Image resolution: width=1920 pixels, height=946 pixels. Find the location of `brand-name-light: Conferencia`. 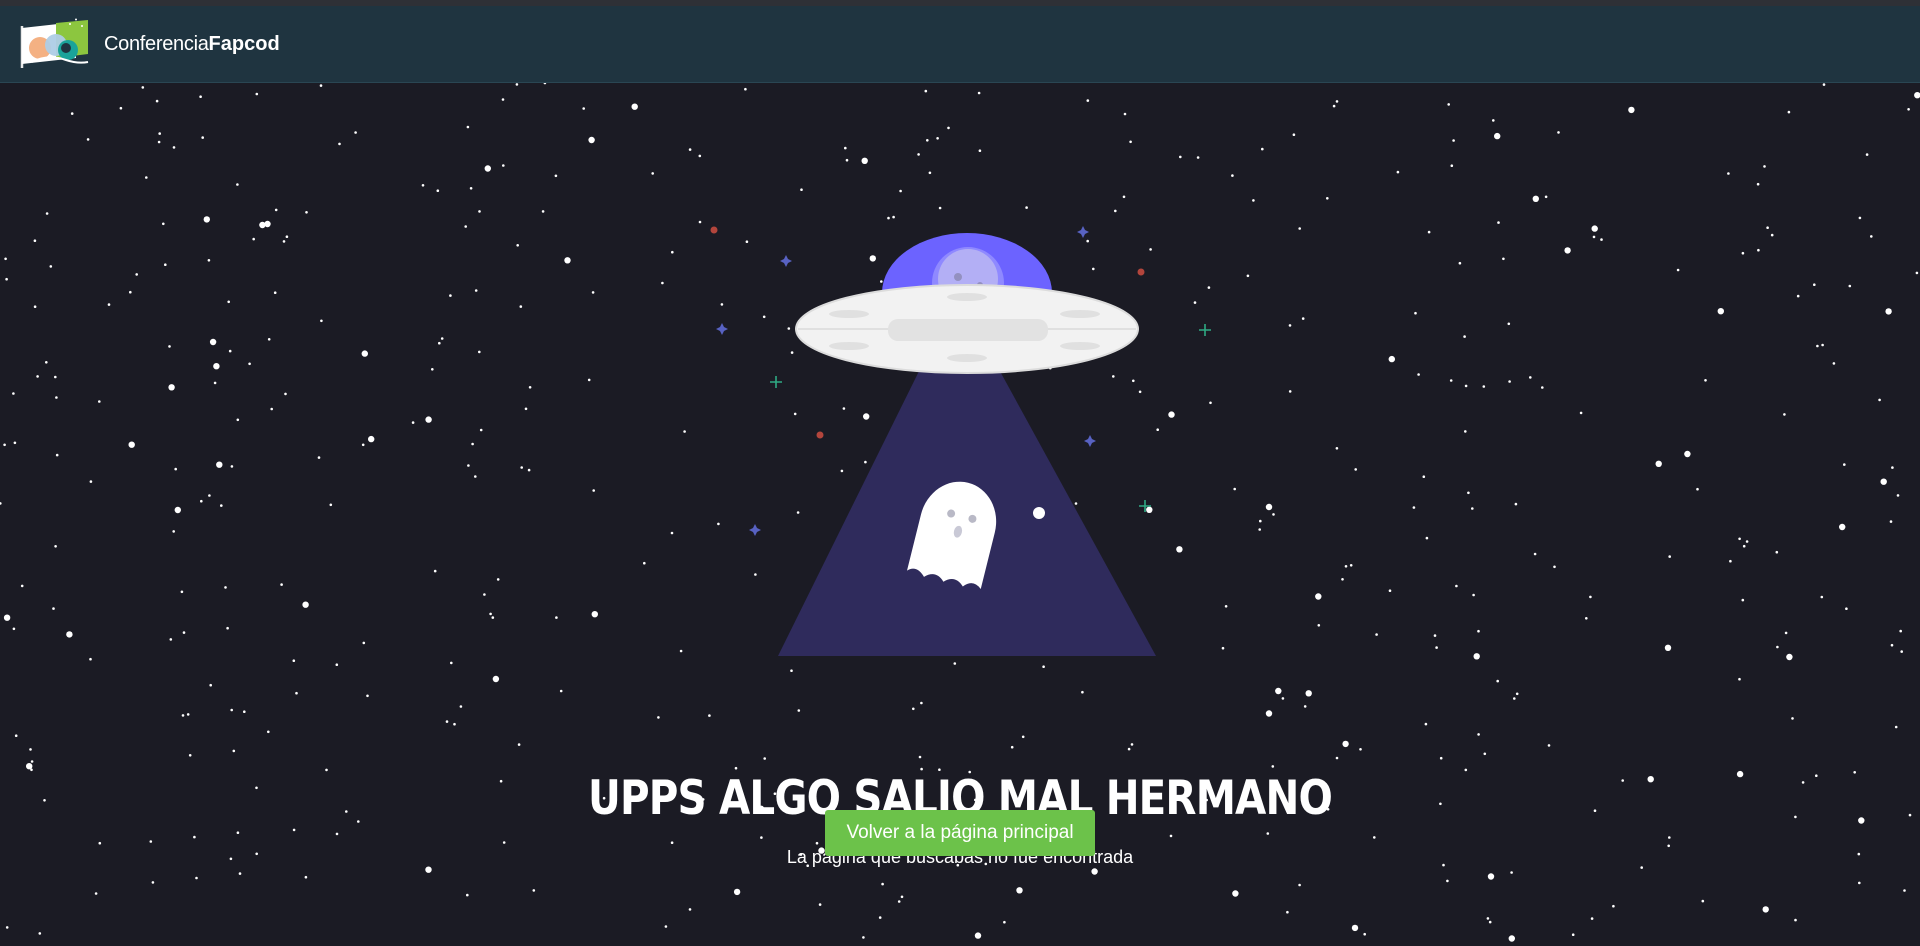

brand-name-light: Conferencia is located at coordinates (156, 43).